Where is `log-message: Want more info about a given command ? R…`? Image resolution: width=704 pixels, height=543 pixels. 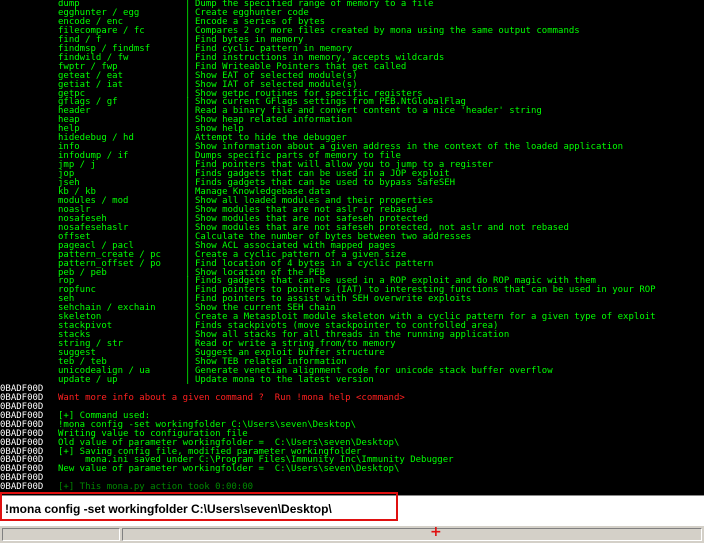 log-message: Want more info about a given command ? R… is located at coordinates (231, 397).